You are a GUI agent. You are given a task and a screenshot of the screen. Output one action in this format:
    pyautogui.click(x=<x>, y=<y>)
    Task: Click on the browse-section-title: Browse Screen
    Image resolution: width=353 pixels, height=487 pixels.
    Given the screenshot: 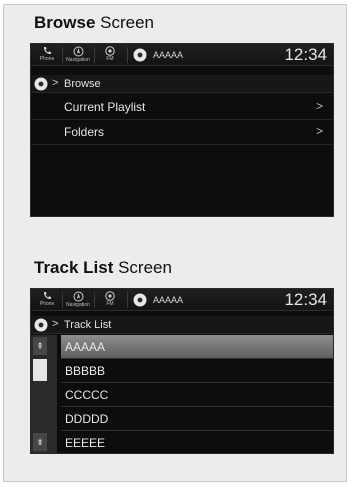 What is the action you would take?
    pyautogui.click(x=94, y=23)
    